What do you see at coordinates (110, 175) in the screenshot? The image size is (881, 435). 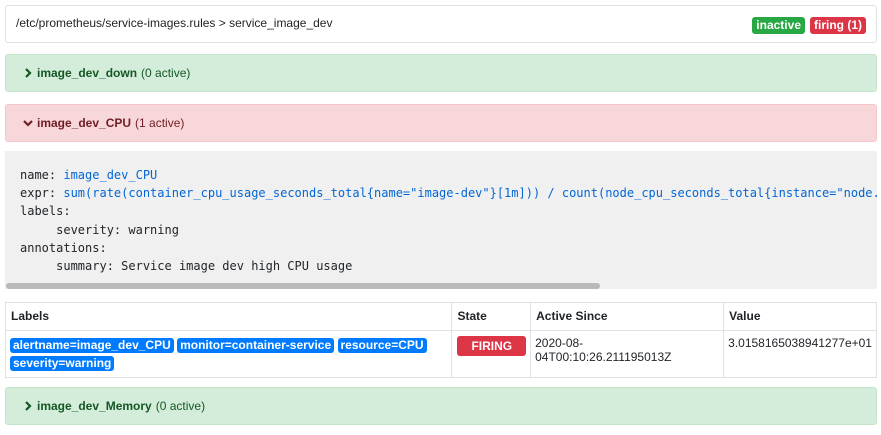 I see `yaml-name-value: image_dev_CPU` at bounding box center [110, 175].